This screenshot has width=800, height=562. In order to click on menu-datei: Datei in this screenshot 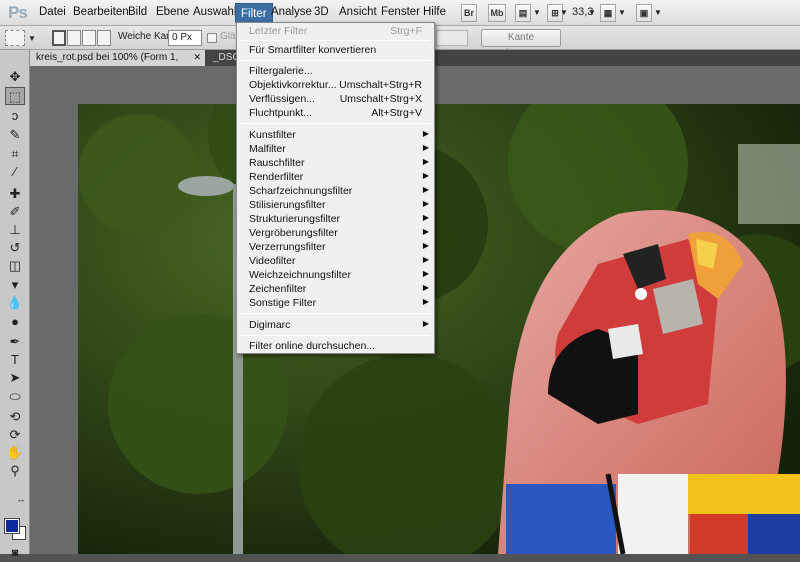, I will do `click(52, 12)`.